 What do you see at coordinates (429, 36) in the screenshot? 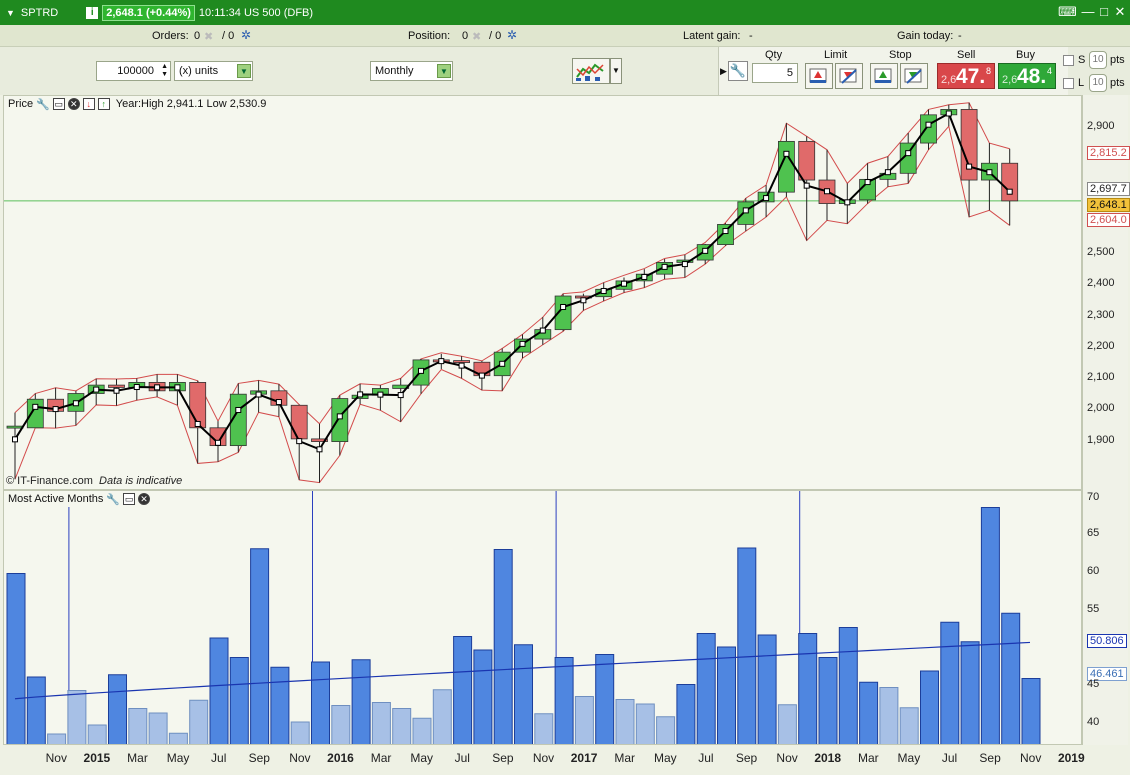
I see `position-label: Position:` at bounding box center [429, 36].